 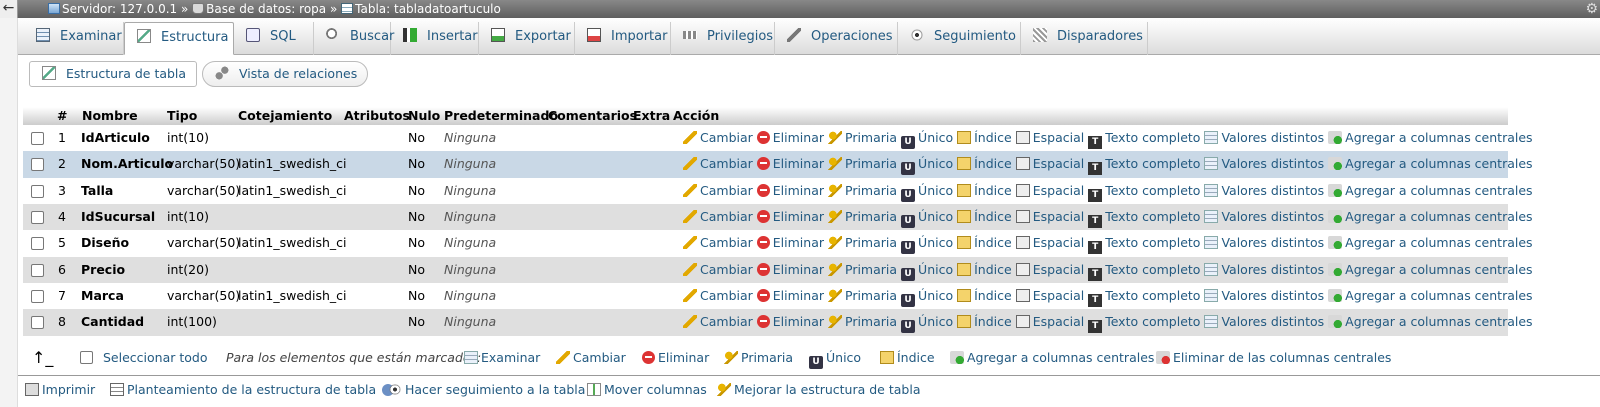 What do you see at coordinates (103, 270) in the screenshot?
I see `cell-name: Precio` at bounding box center [103, 270].